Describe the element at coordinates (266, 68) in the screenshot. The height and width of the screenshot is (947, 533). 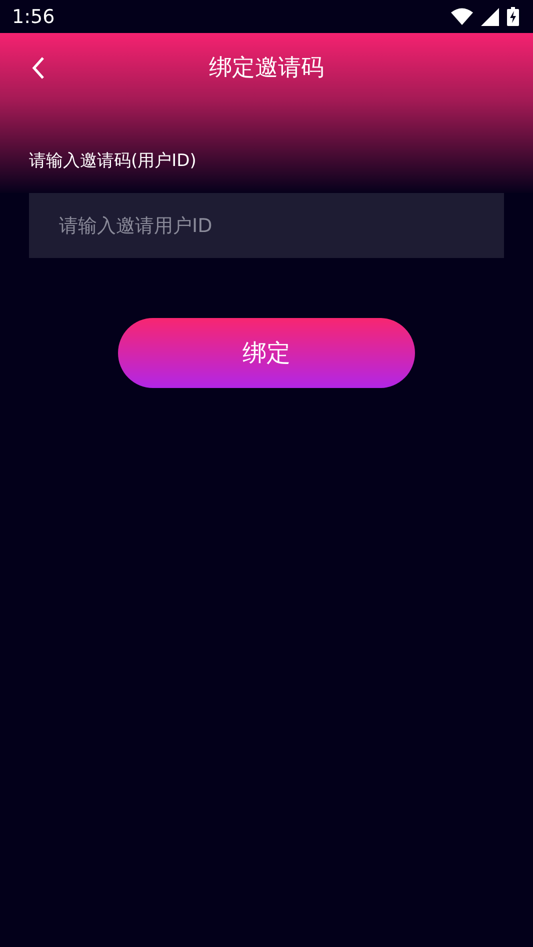
I see `page-title: 绑定邀请码` at that location.